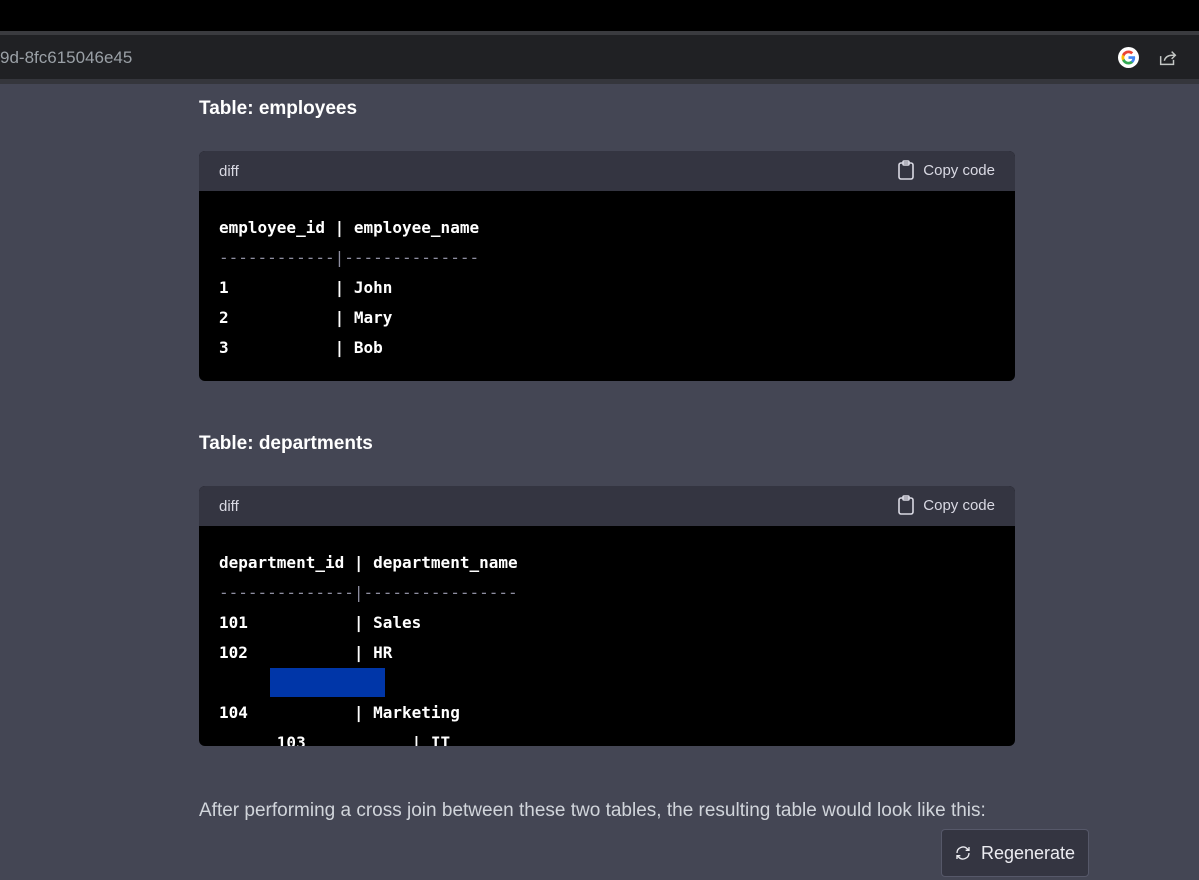 The height and width of the screenshot is (880, 1199). I want to click on code-line: department_id | department_name, so click(368, 562).